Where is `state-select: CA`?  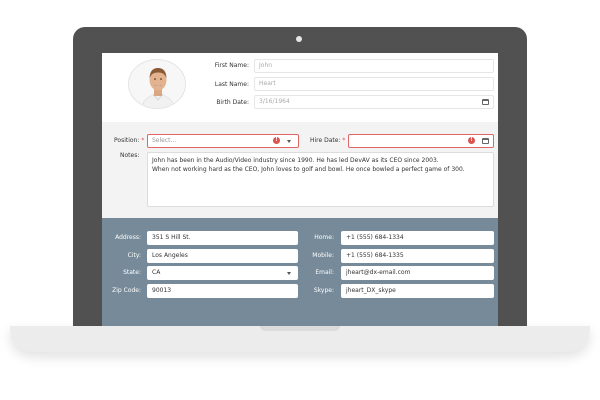 state-select: CA is located at coordinates (222, 273).